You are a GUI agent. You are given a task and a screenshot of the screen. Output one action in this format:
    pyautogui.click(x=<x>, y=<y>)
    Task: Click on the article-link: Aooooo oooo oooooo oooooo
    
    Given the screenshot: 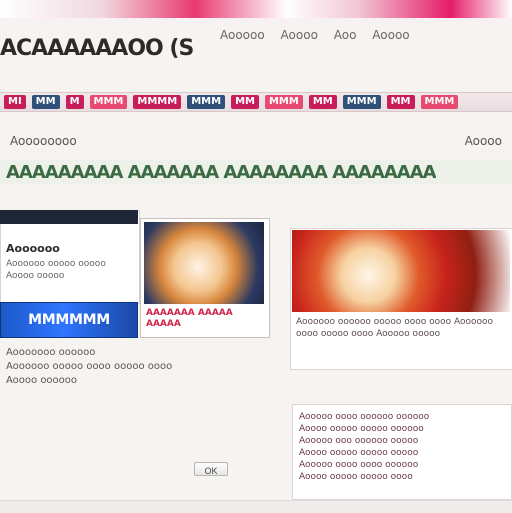 What is the action you would take?
    pyautogui.click(x=402, y=417)
    